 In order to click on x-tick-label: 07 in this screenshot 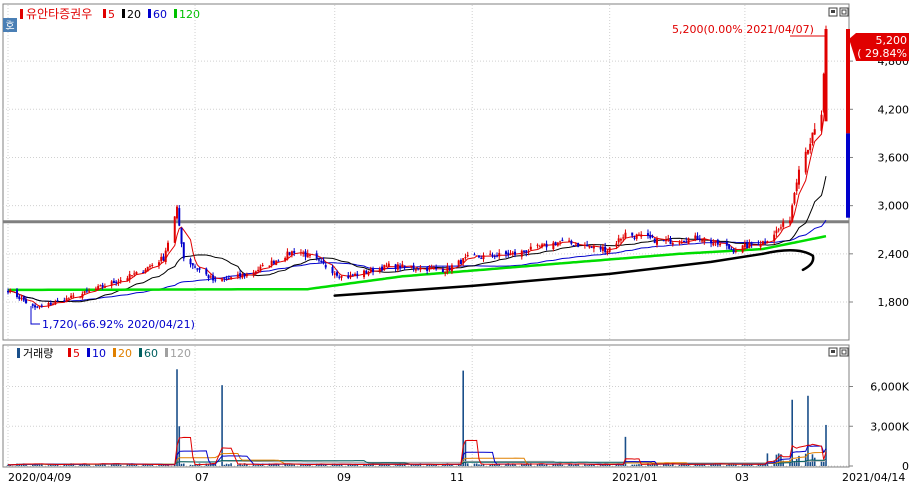, I will do `click(202, 477)`.